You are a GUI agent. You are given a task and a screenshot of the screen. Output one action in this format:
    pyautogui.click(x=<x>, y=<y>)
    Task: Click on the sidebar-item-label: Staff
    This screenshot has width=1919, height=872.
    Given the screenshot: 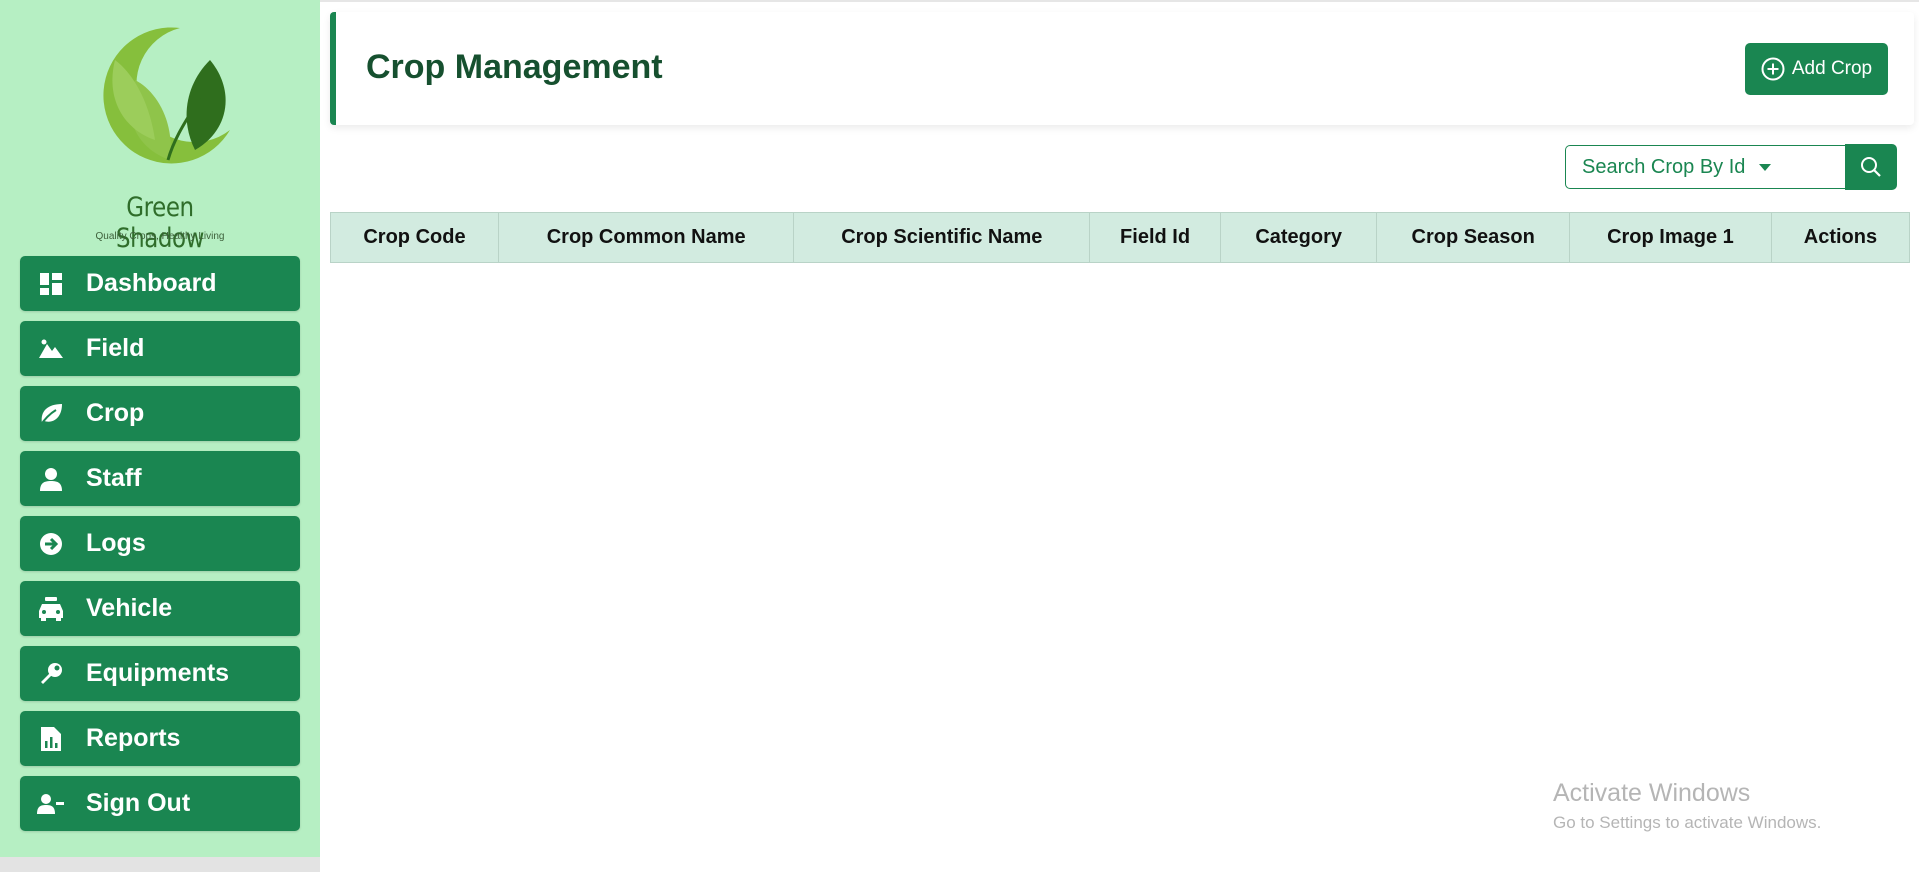 What is the action you would take?
    pyautogui.click(x=114, y=478)
    